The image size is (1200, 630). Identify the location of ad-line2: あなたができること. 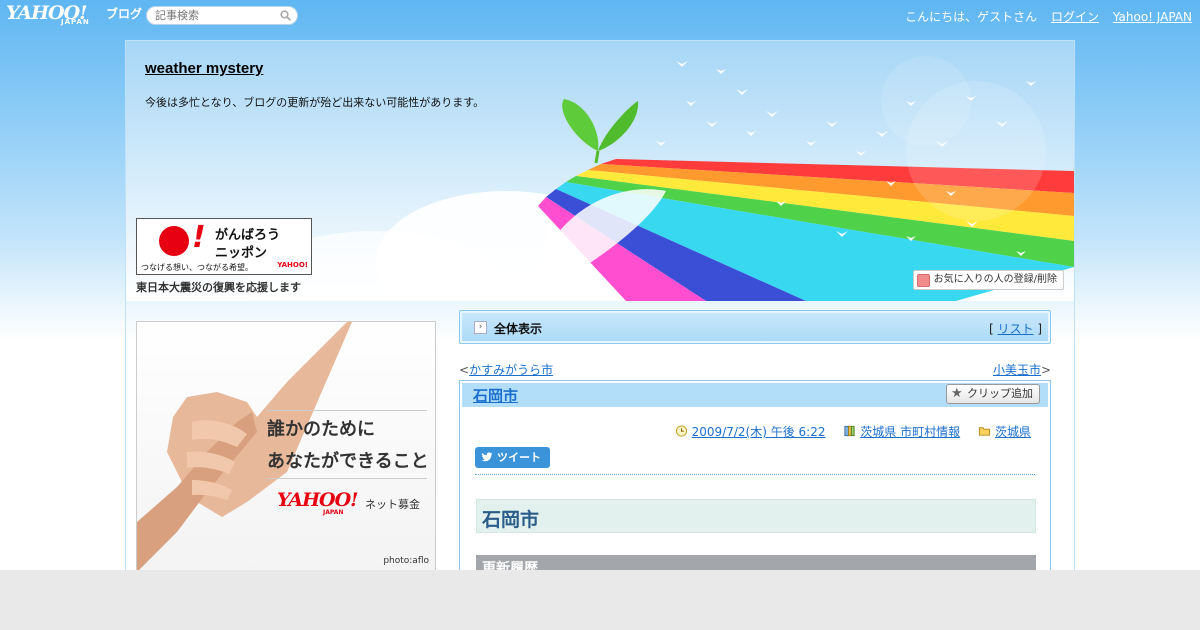
(348, 461).